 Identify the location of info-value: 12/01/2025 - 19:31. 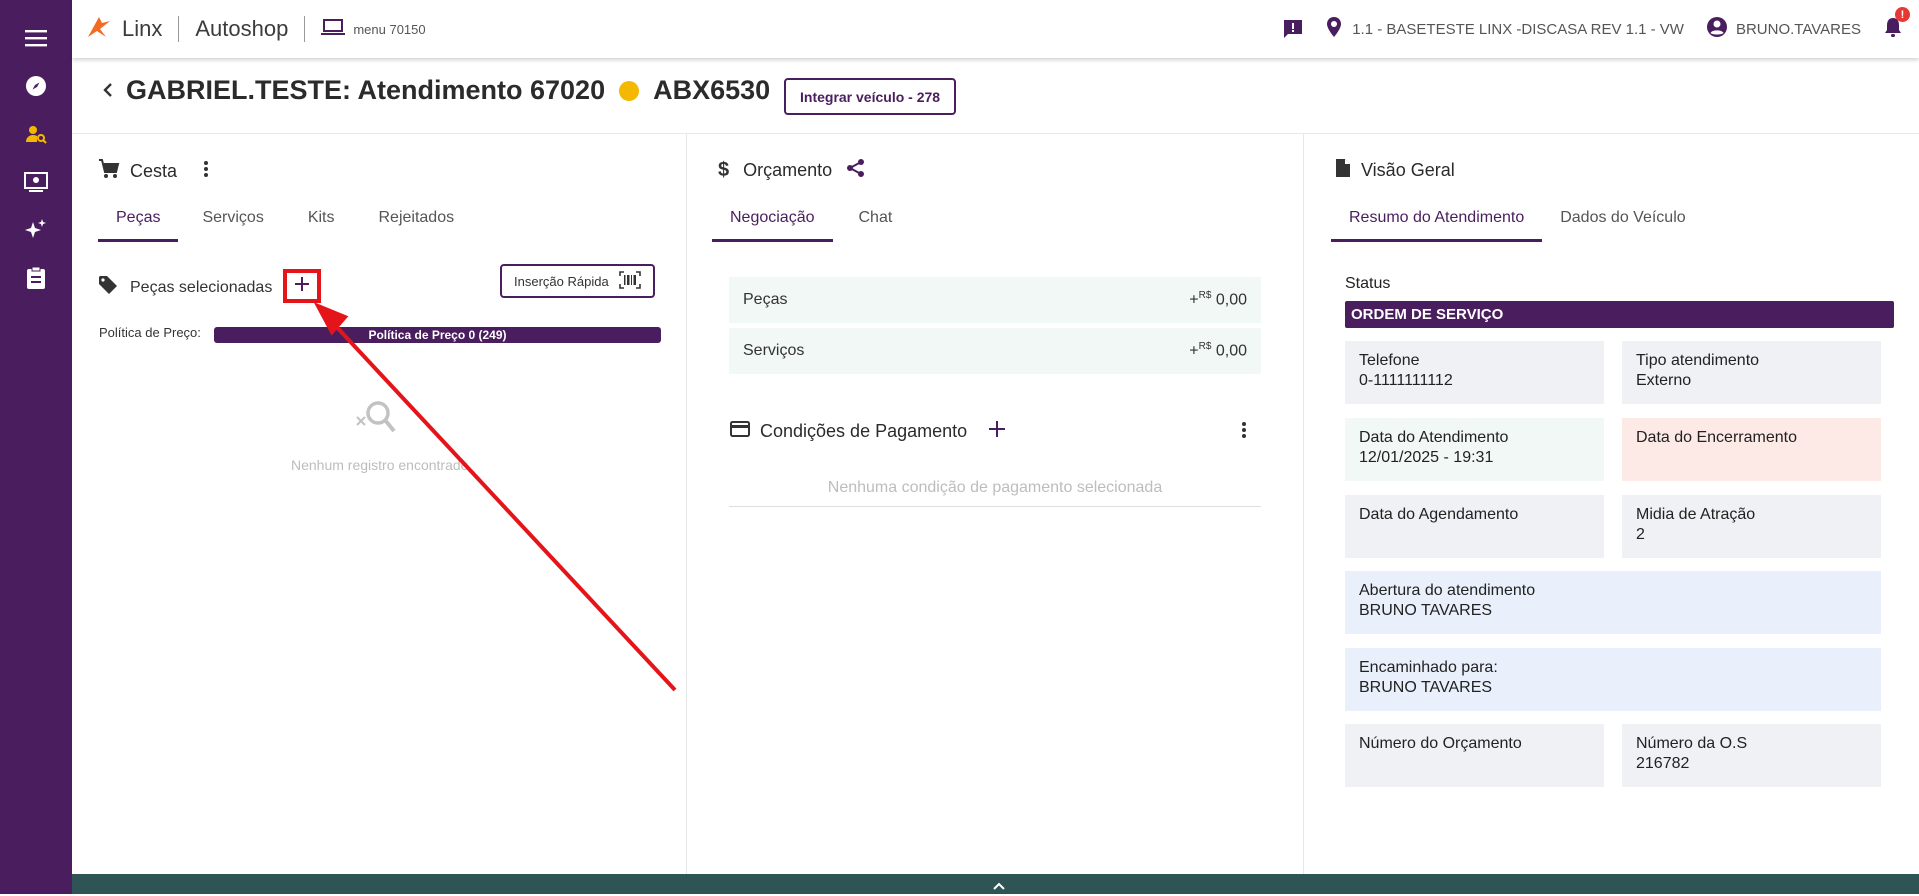
(1426, 457).